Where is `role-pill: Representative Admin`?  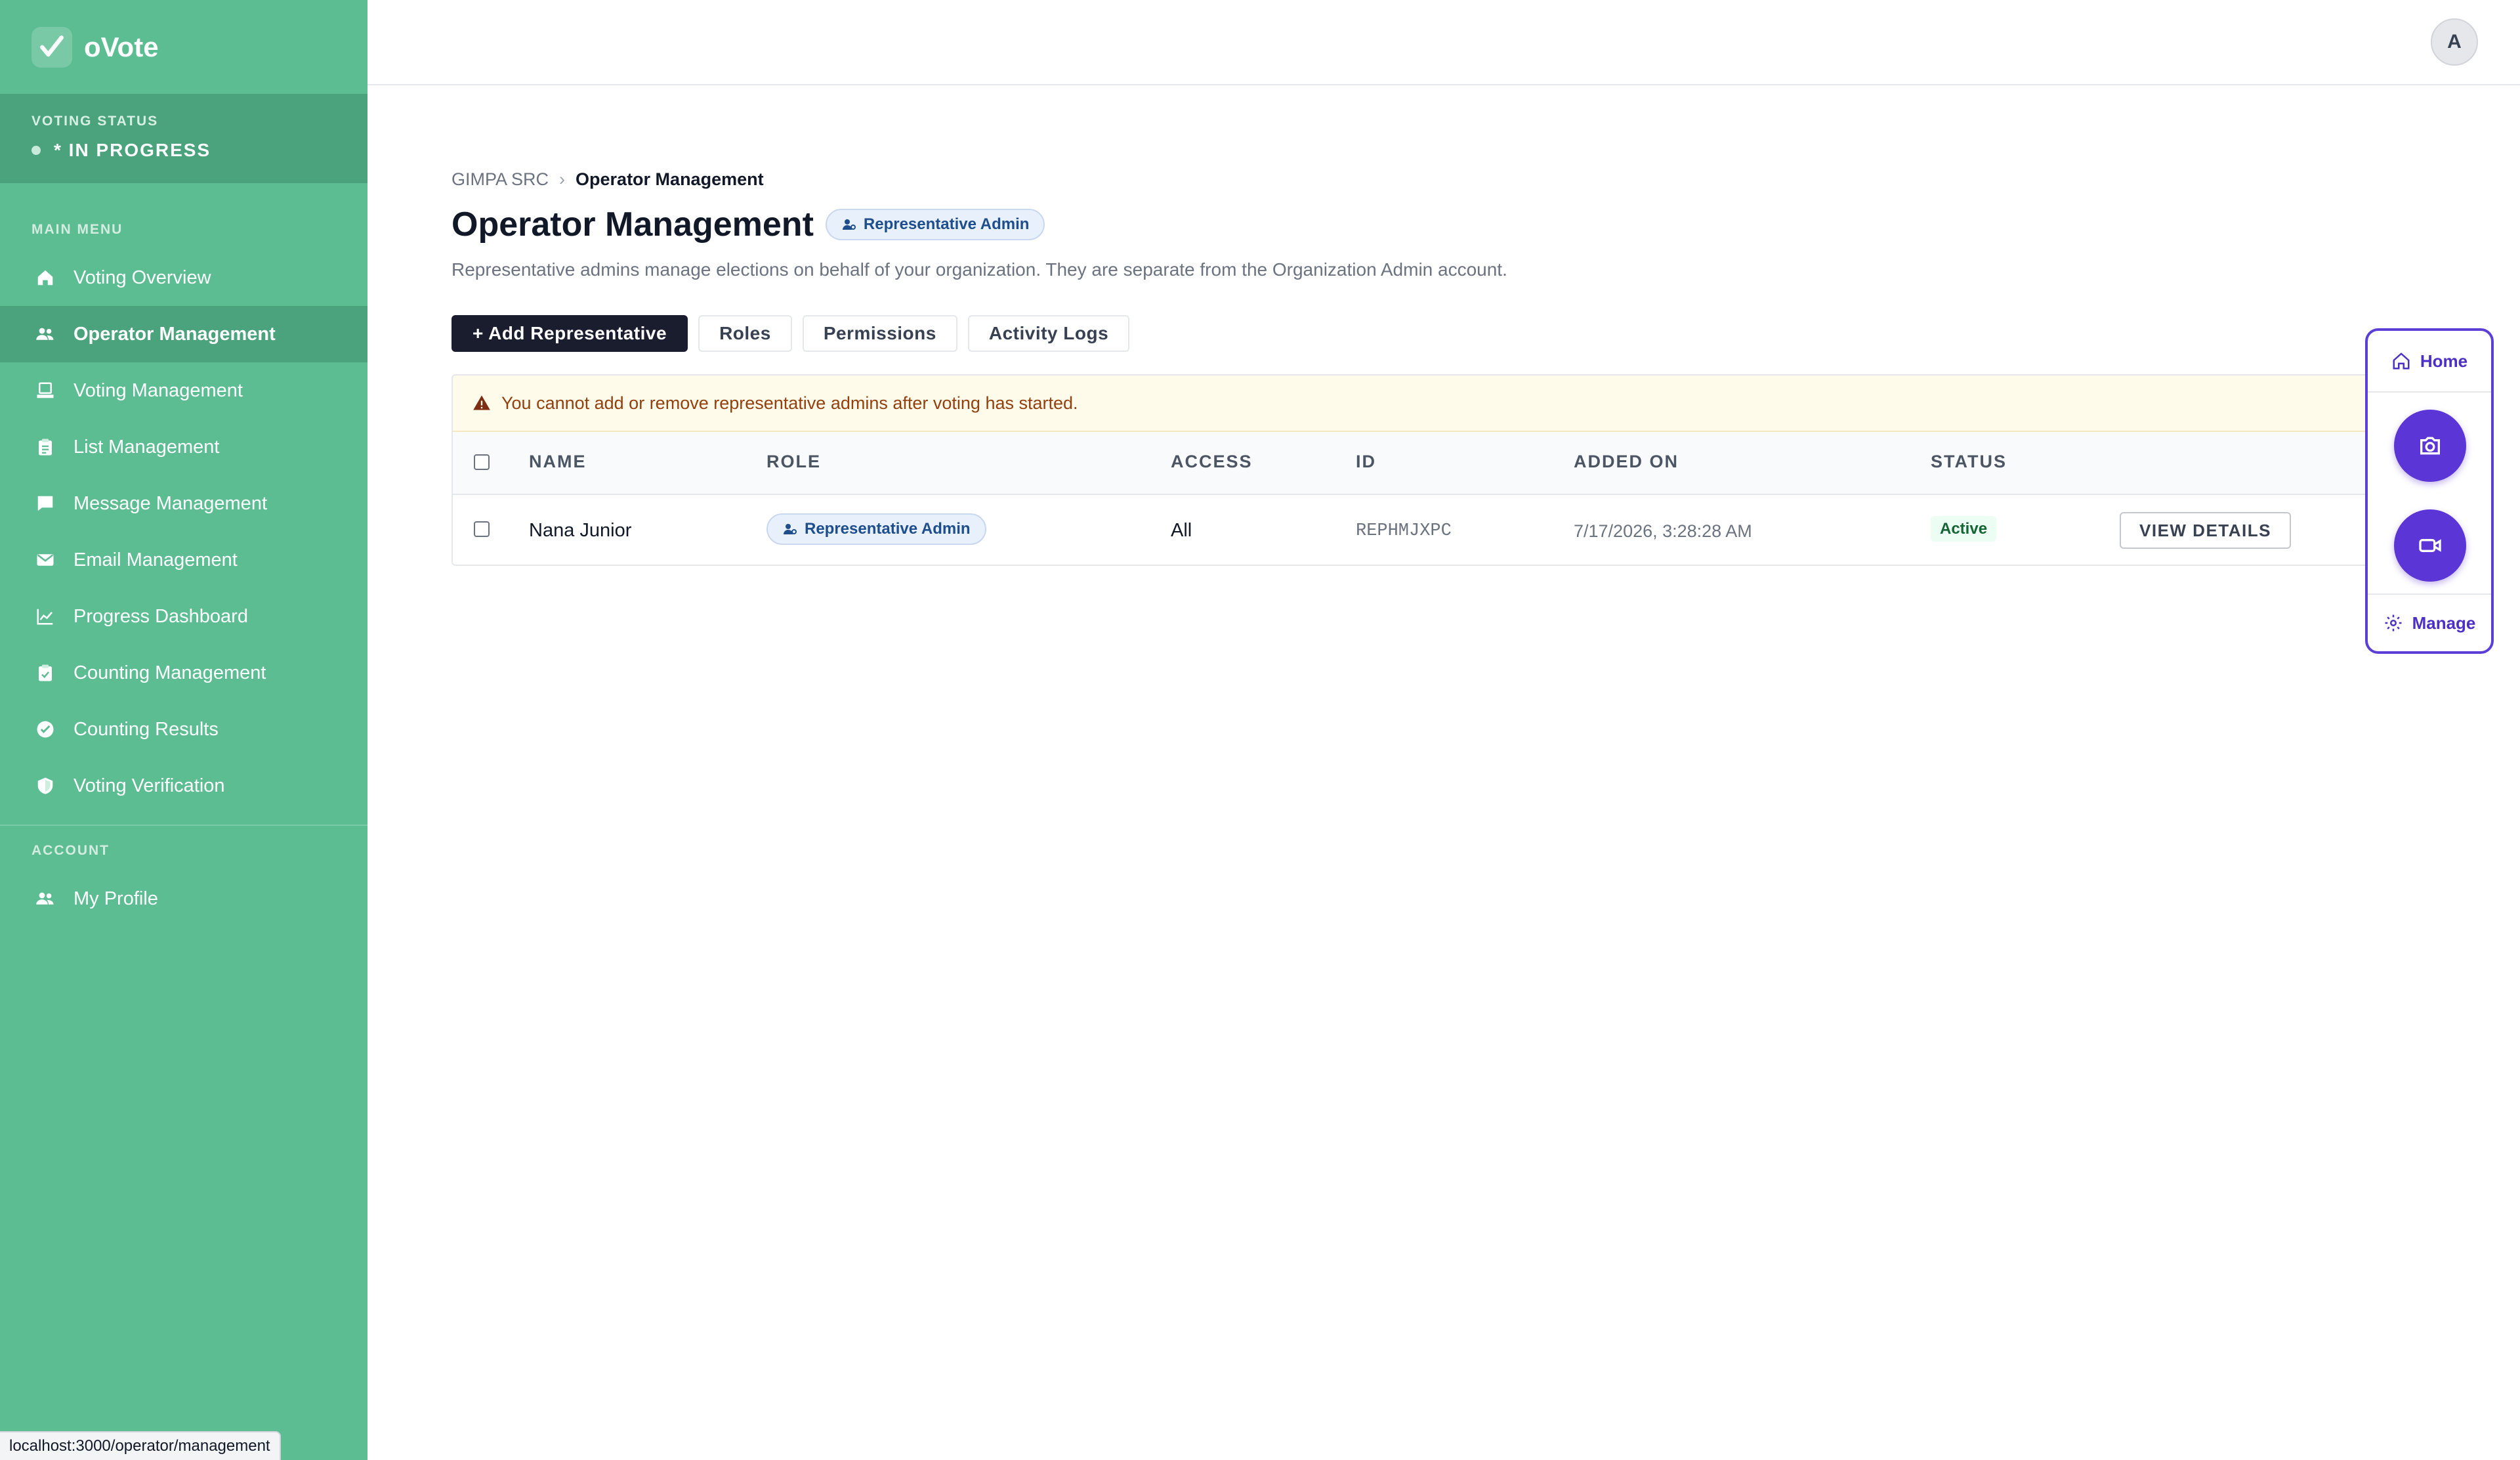 role-pill: Representative Admin is located at coordinates (876, 529).